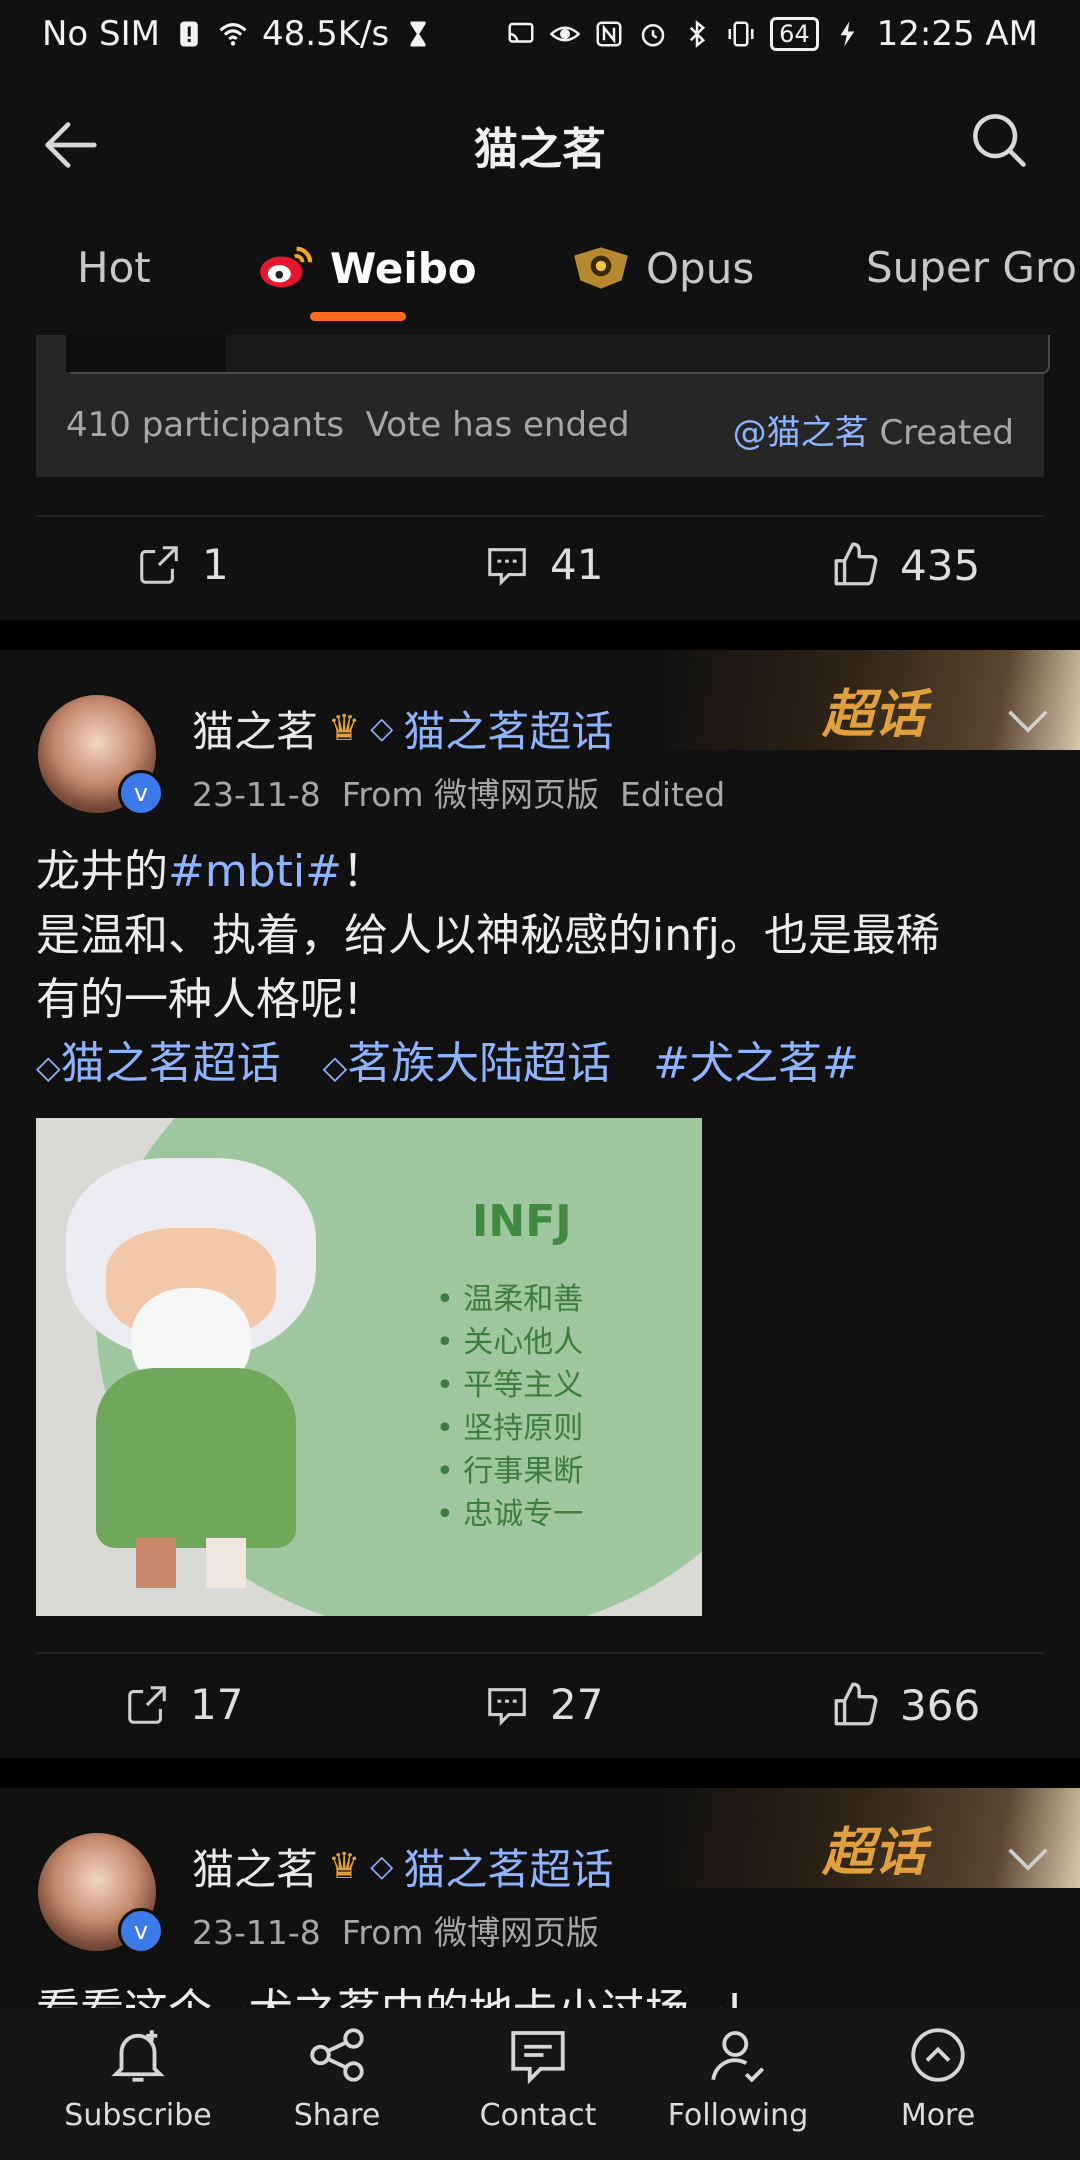 This screenshot has height=2160, width=1080. Describe the element at coordinates (255, 871) in the screenshot. I see `hashtag-link: #mbti#` at that location.